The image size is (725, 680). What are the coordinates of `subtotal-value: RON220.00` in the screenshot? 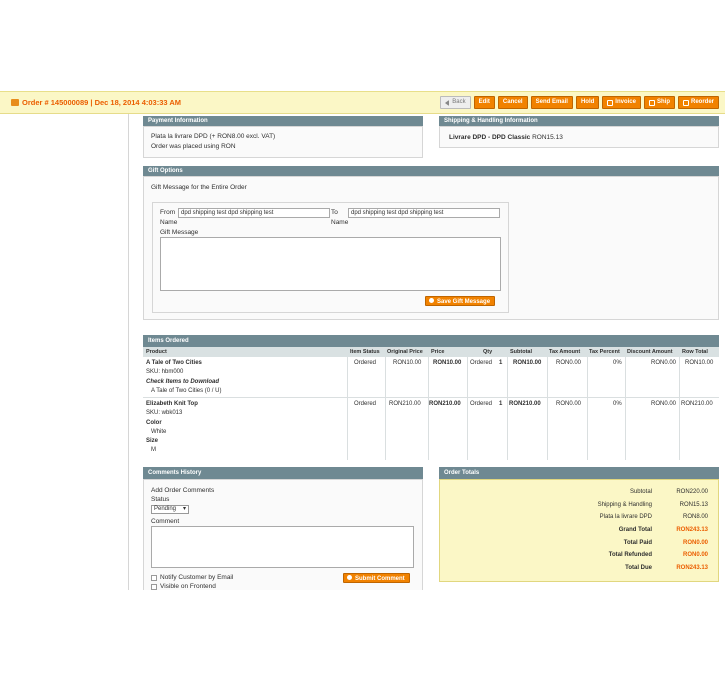 It's located at (692, 492).